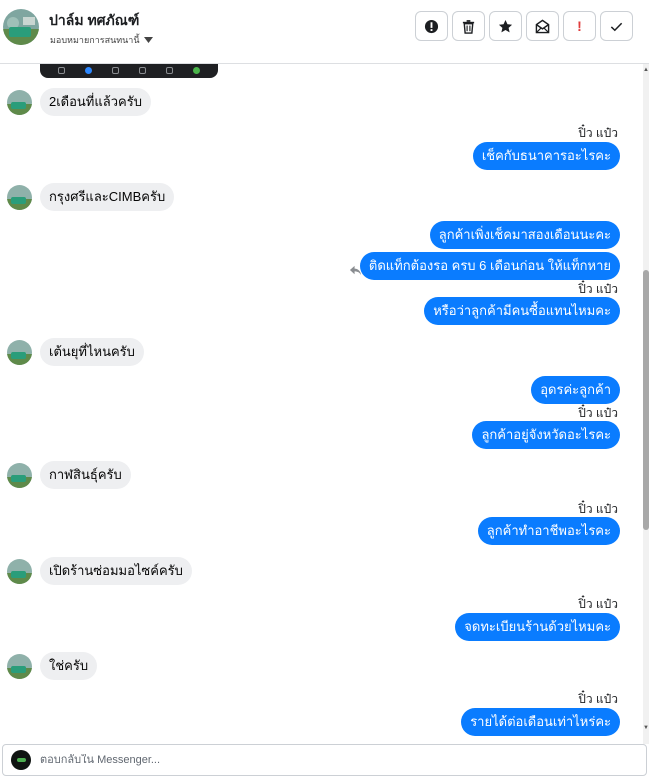  Describe the element at coordinates (646, 400) in the screenshot. I see `scrollbar-thumb` at that location.